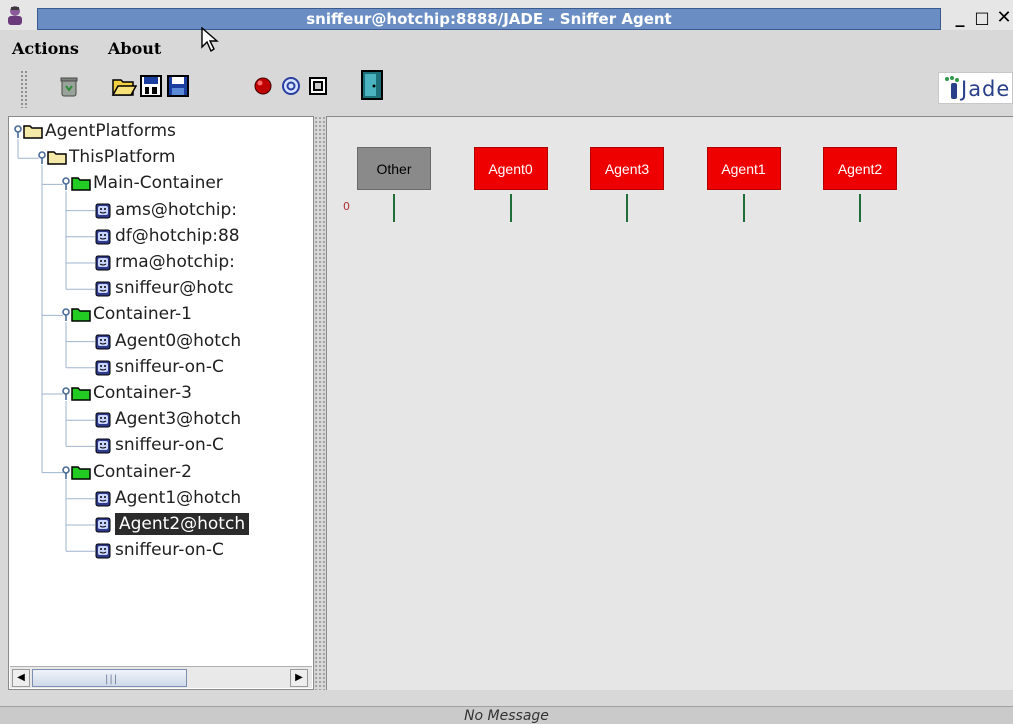 The height and width of the screenshot is (724, 1013). What do you see at coordinates (860, 168) in the screenshot?
I see `agent-box: Agent2` at bounding box center [860, 168].